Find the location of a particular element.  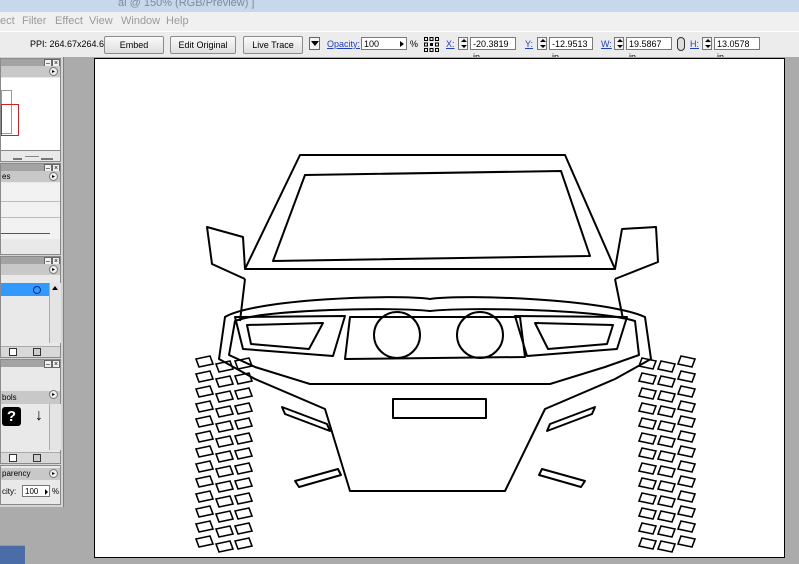

menu-item-object: ect is located at coordinates (7, 21).